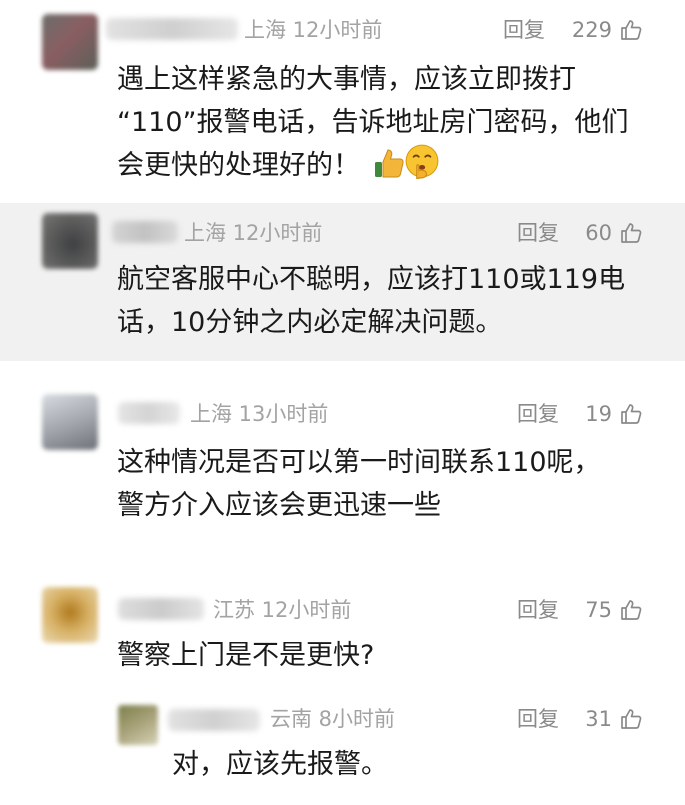  What do you see at coordinates (422, 161) in the screenshot?
I see `shushing-face-emoji` at bounding box center [422, 161].